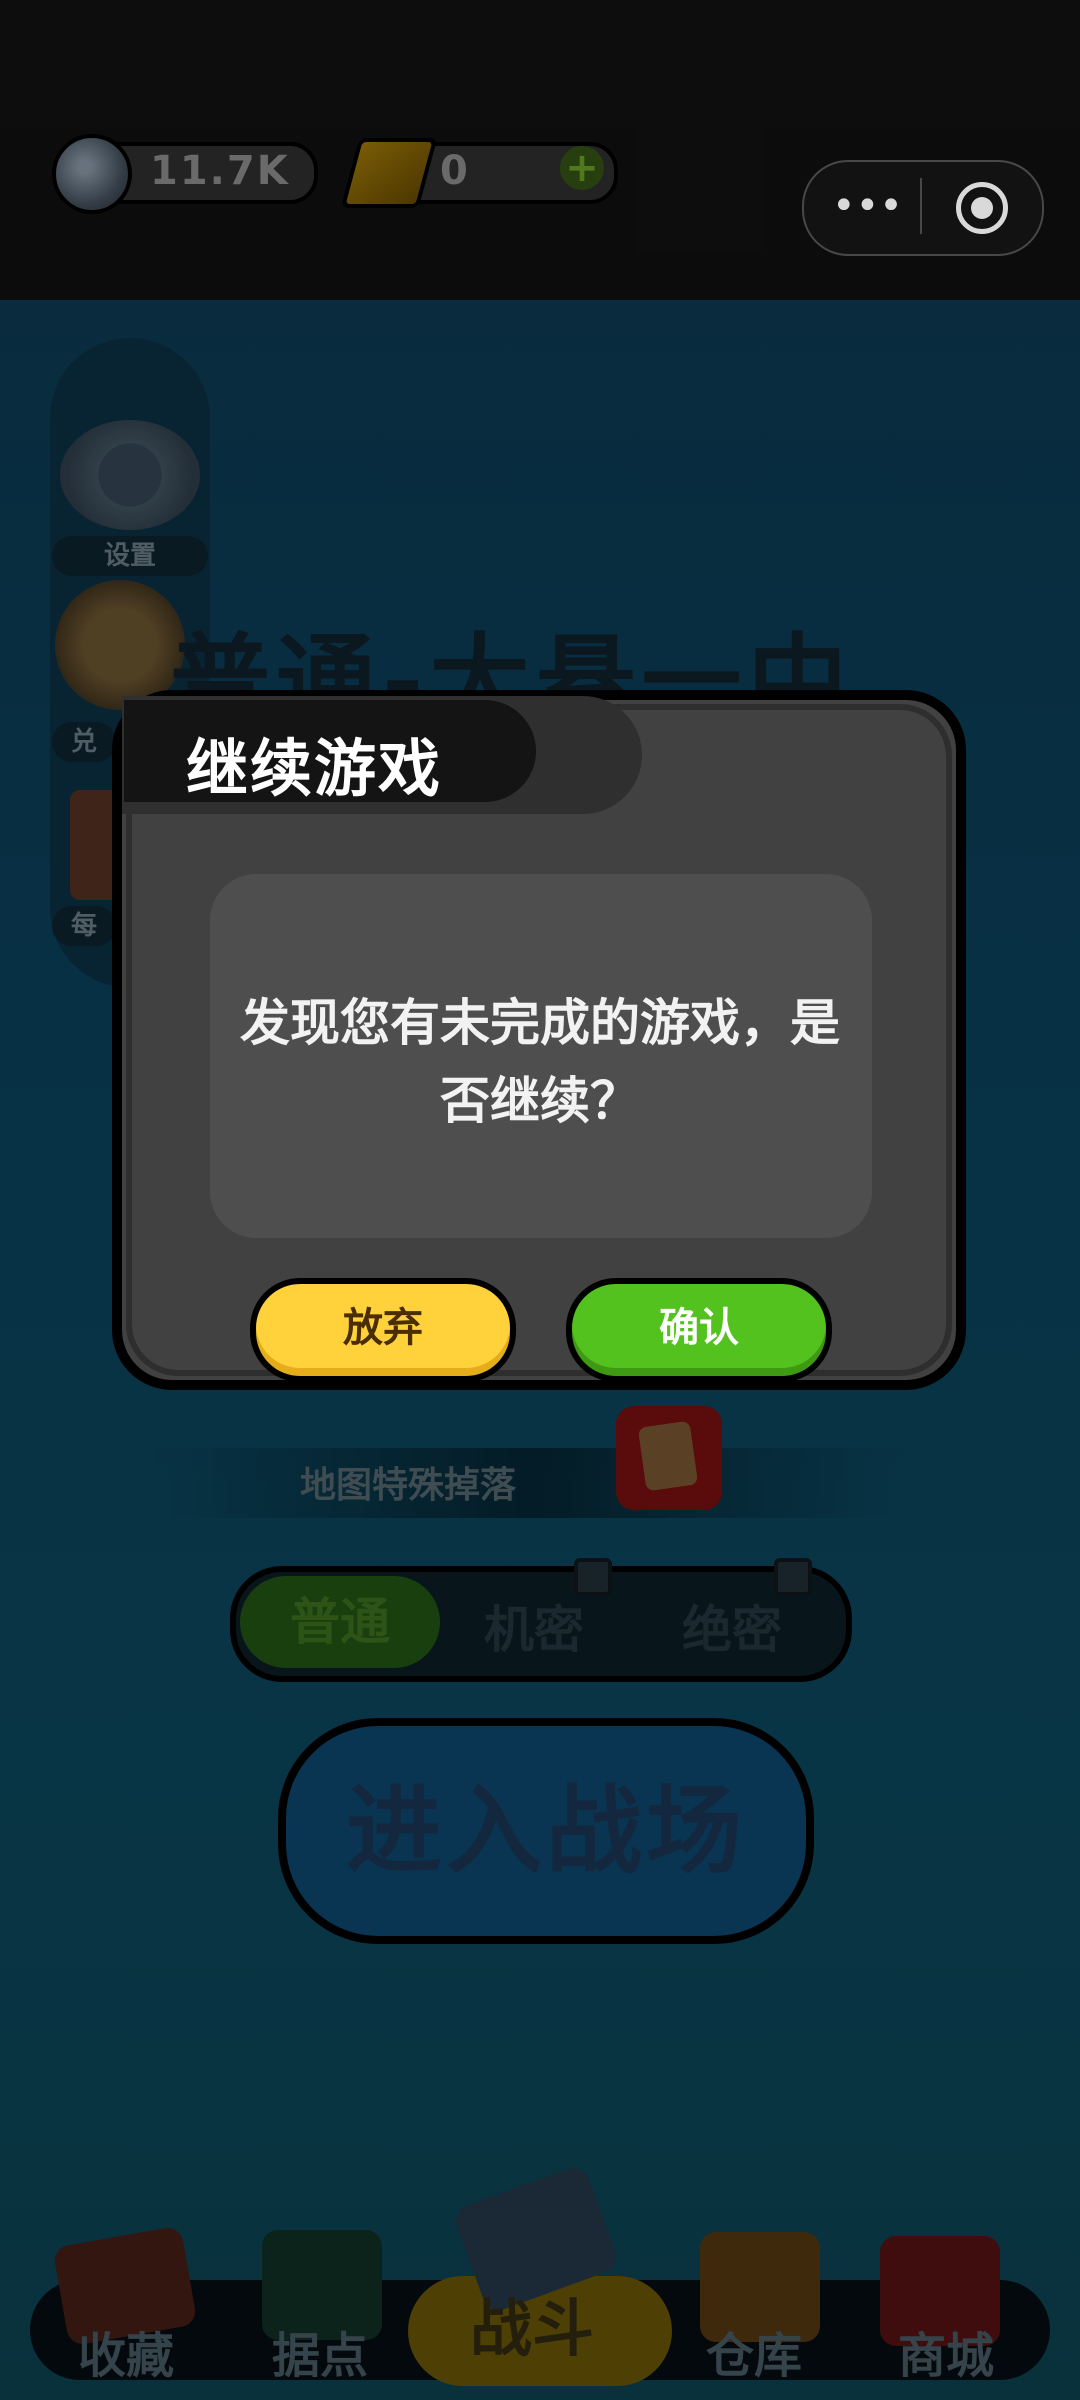 The image size is (1080, 2400). What do you see at coordinates (732, 1626) in the screenshot?
I see `tab-top-secret: 绝密` at bounding box center [732, 1626].